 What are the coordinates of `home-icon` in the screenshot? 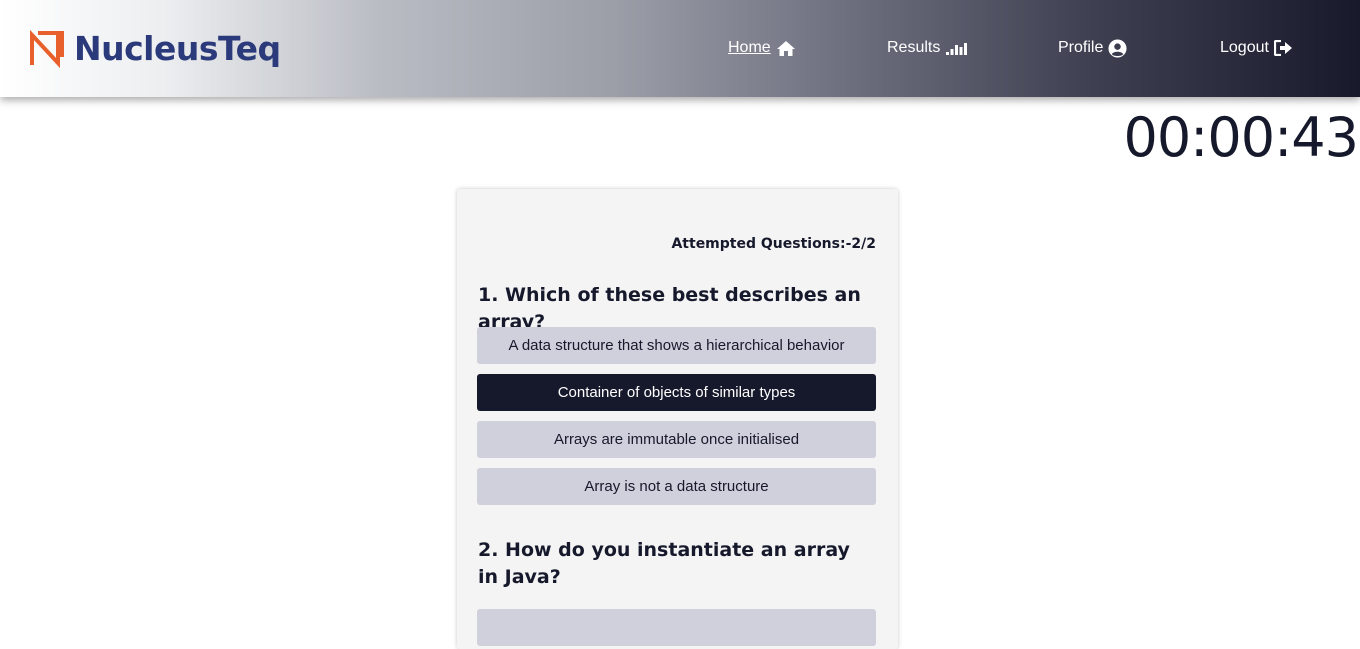 It's located at (785, 48).